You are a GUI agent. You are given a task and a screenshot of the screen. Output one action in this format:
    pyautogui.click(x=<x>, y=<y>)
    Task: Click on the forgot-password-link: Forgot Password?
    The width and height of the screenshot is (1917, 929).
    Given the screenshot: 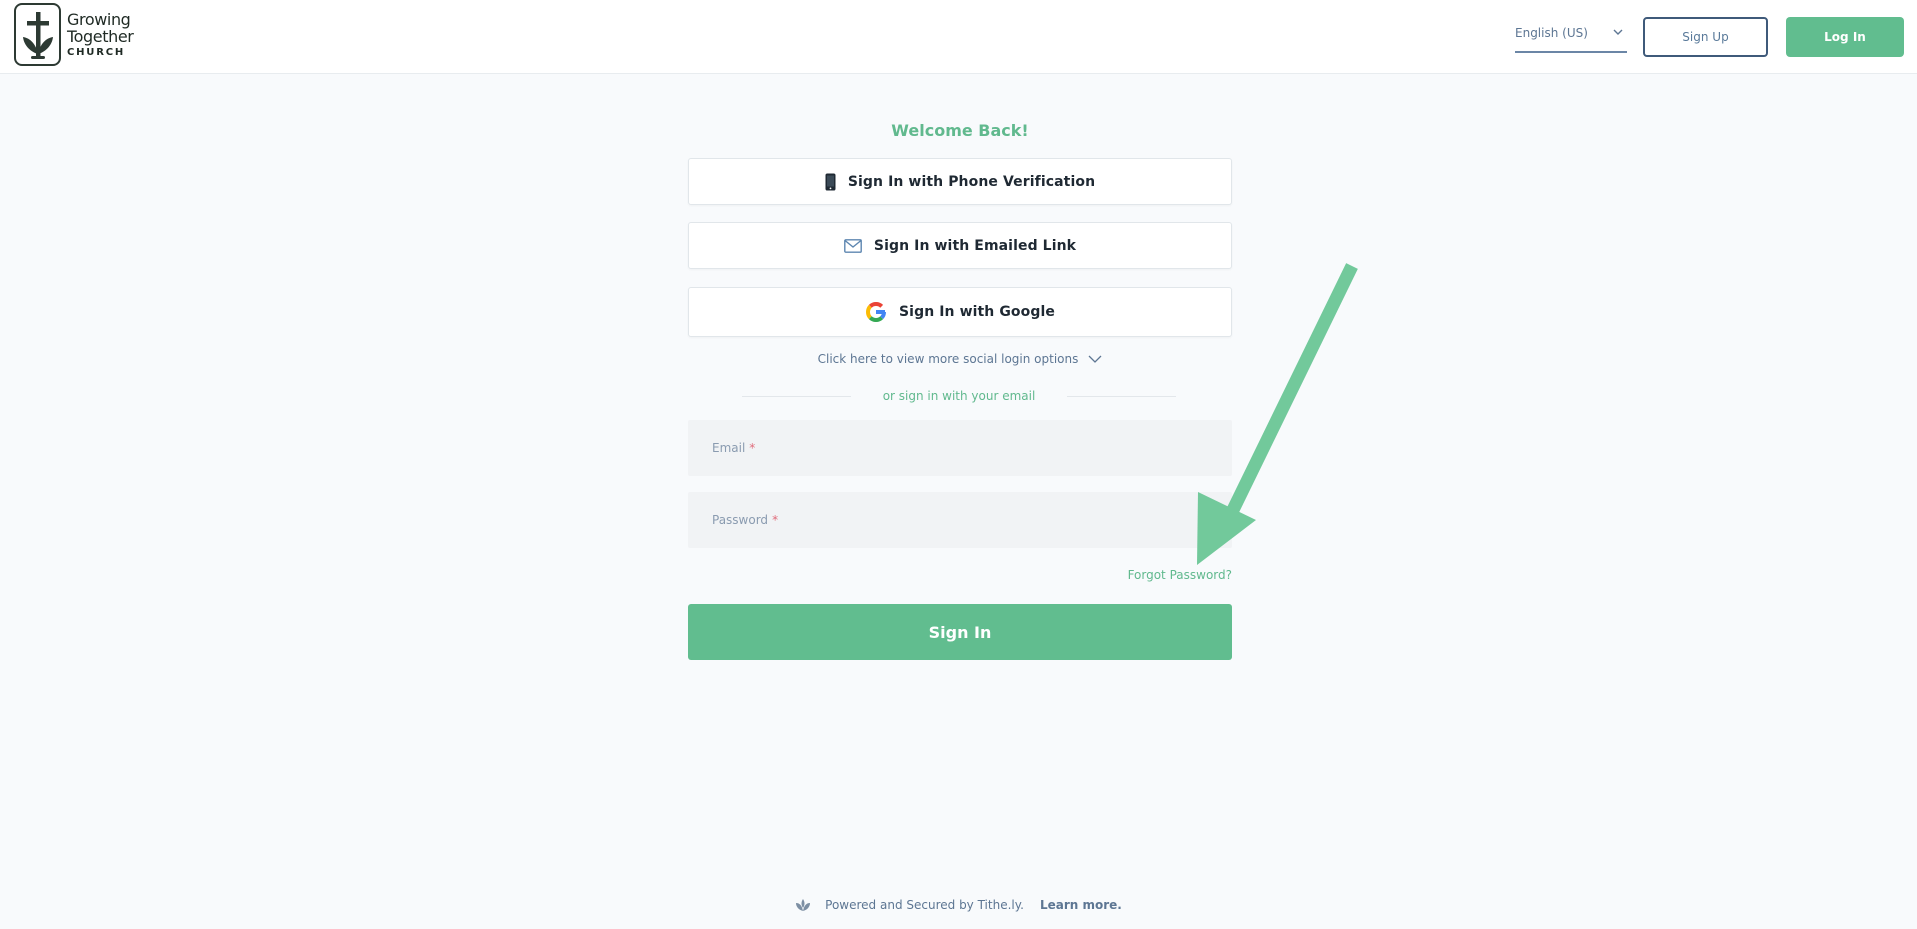 What is the action you would take?
    pyautogui.click(x=1166, y=575)
    